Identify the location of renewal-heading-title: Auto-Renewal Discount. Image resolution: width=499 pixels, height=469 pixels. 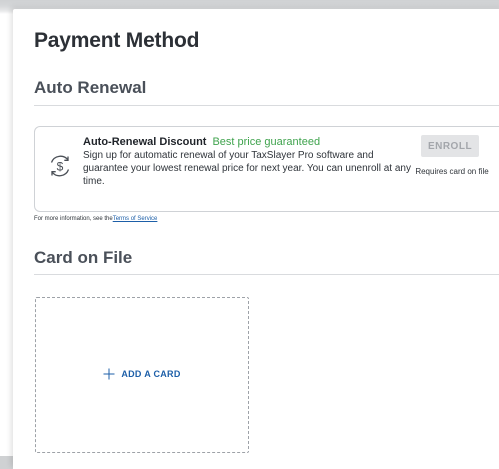
(145, 142).